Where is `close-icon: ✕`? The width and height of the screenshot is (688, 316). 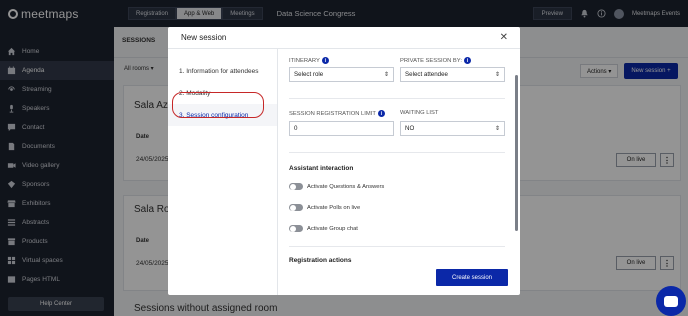
close-icon: ✕ is located at coordinates (504, 37).